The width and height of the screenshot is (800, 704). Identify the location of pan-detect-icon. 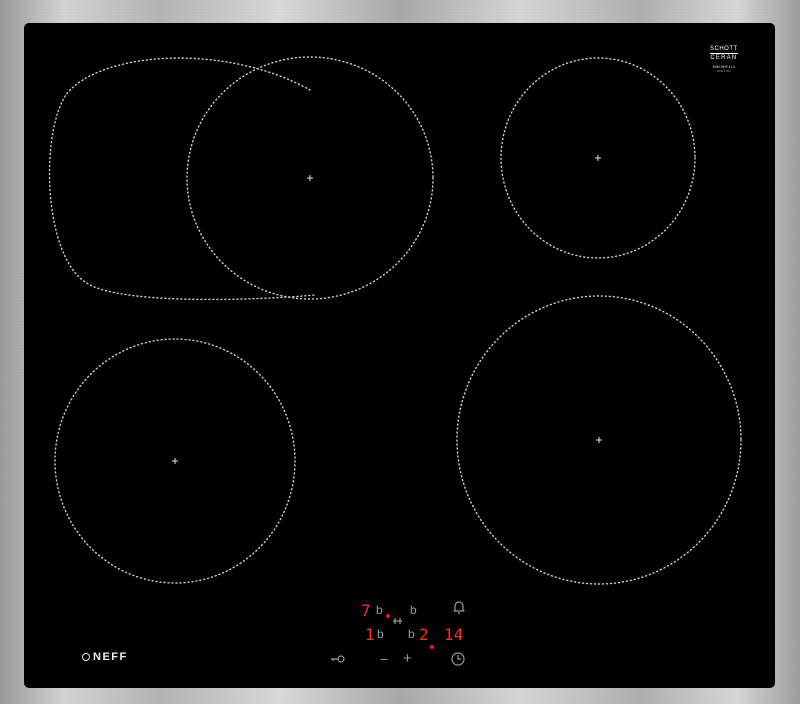
(397, 621).